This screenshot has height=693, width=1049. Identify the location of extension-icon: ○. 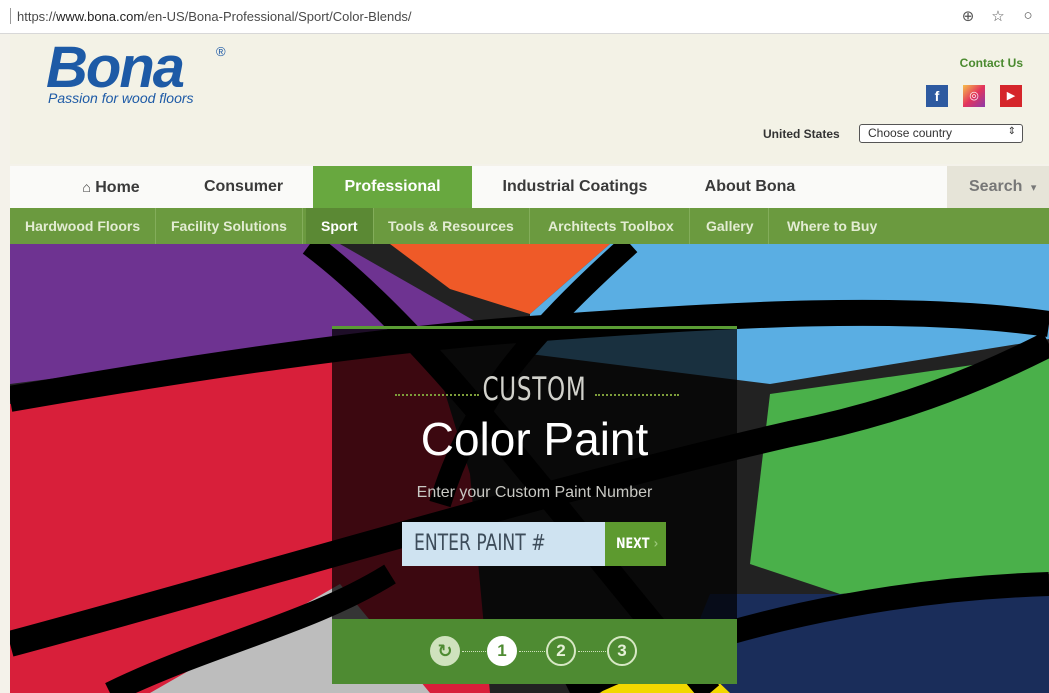
(1028, 15).